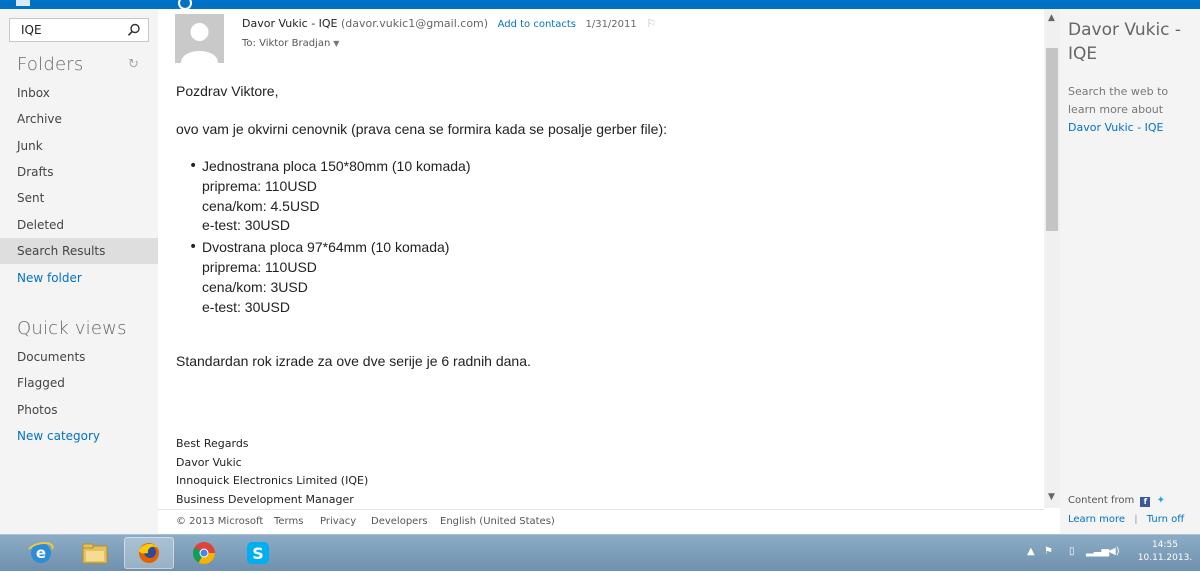  What do you see at coordinates (1118, 100) in the screenshot?
I see `web-search-text: Search the web to learn more about` at bounding box center [1118, 100].